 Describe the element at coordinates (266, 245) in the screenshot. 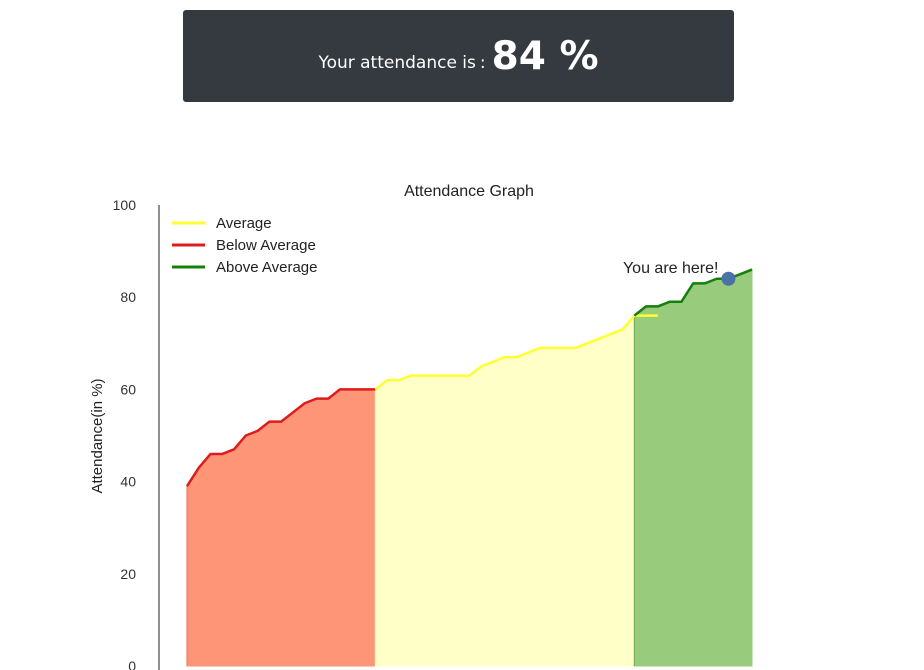

I see `legend-label-below-average: Below Average` at that location.